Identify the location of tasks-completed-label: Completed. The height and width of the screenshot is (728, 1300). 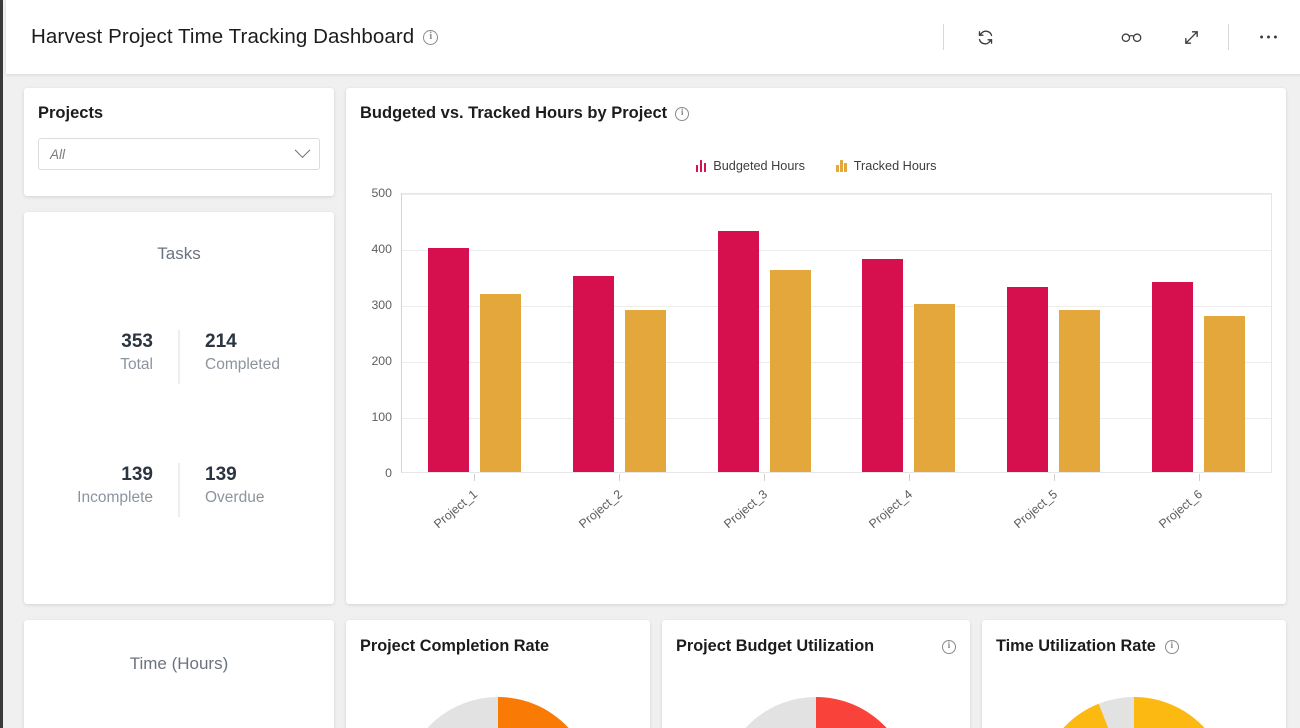
(242, 364).